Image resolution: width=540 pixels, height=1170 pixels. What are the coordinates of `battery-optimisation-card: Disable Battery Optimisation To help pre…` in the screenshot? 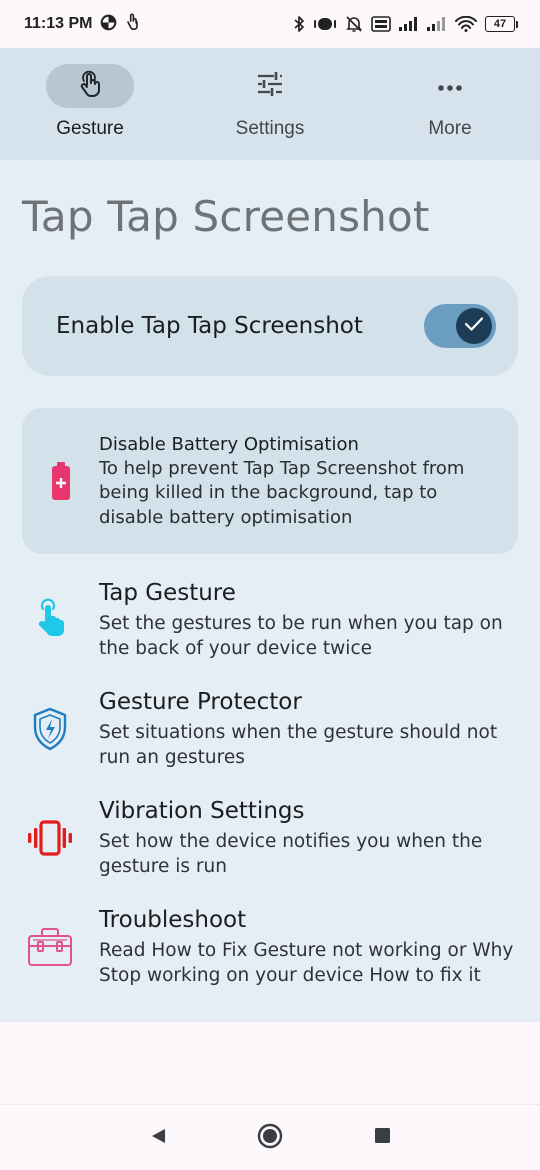 It's located at (270, 481).